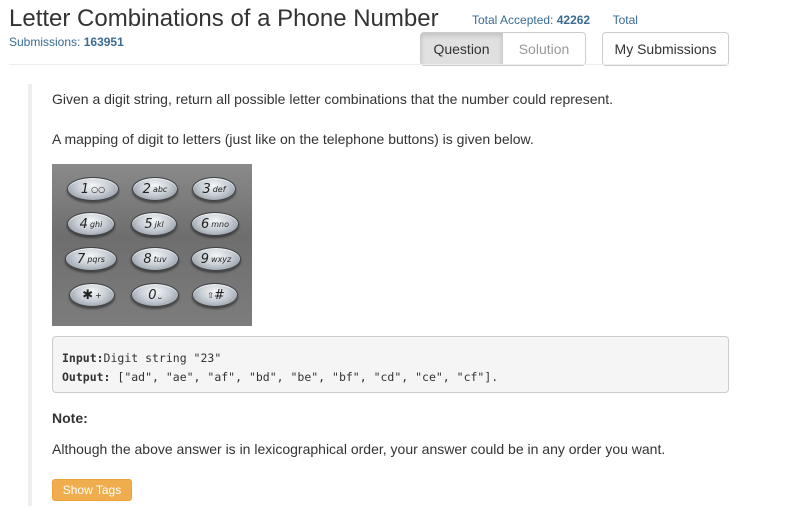 Image resolution: width=789 pixels, height=516 pixels. What do you see at coordinates (85, 189) in the screenshot?
I see `key-digit: 1` at bounding box center [85, 189].